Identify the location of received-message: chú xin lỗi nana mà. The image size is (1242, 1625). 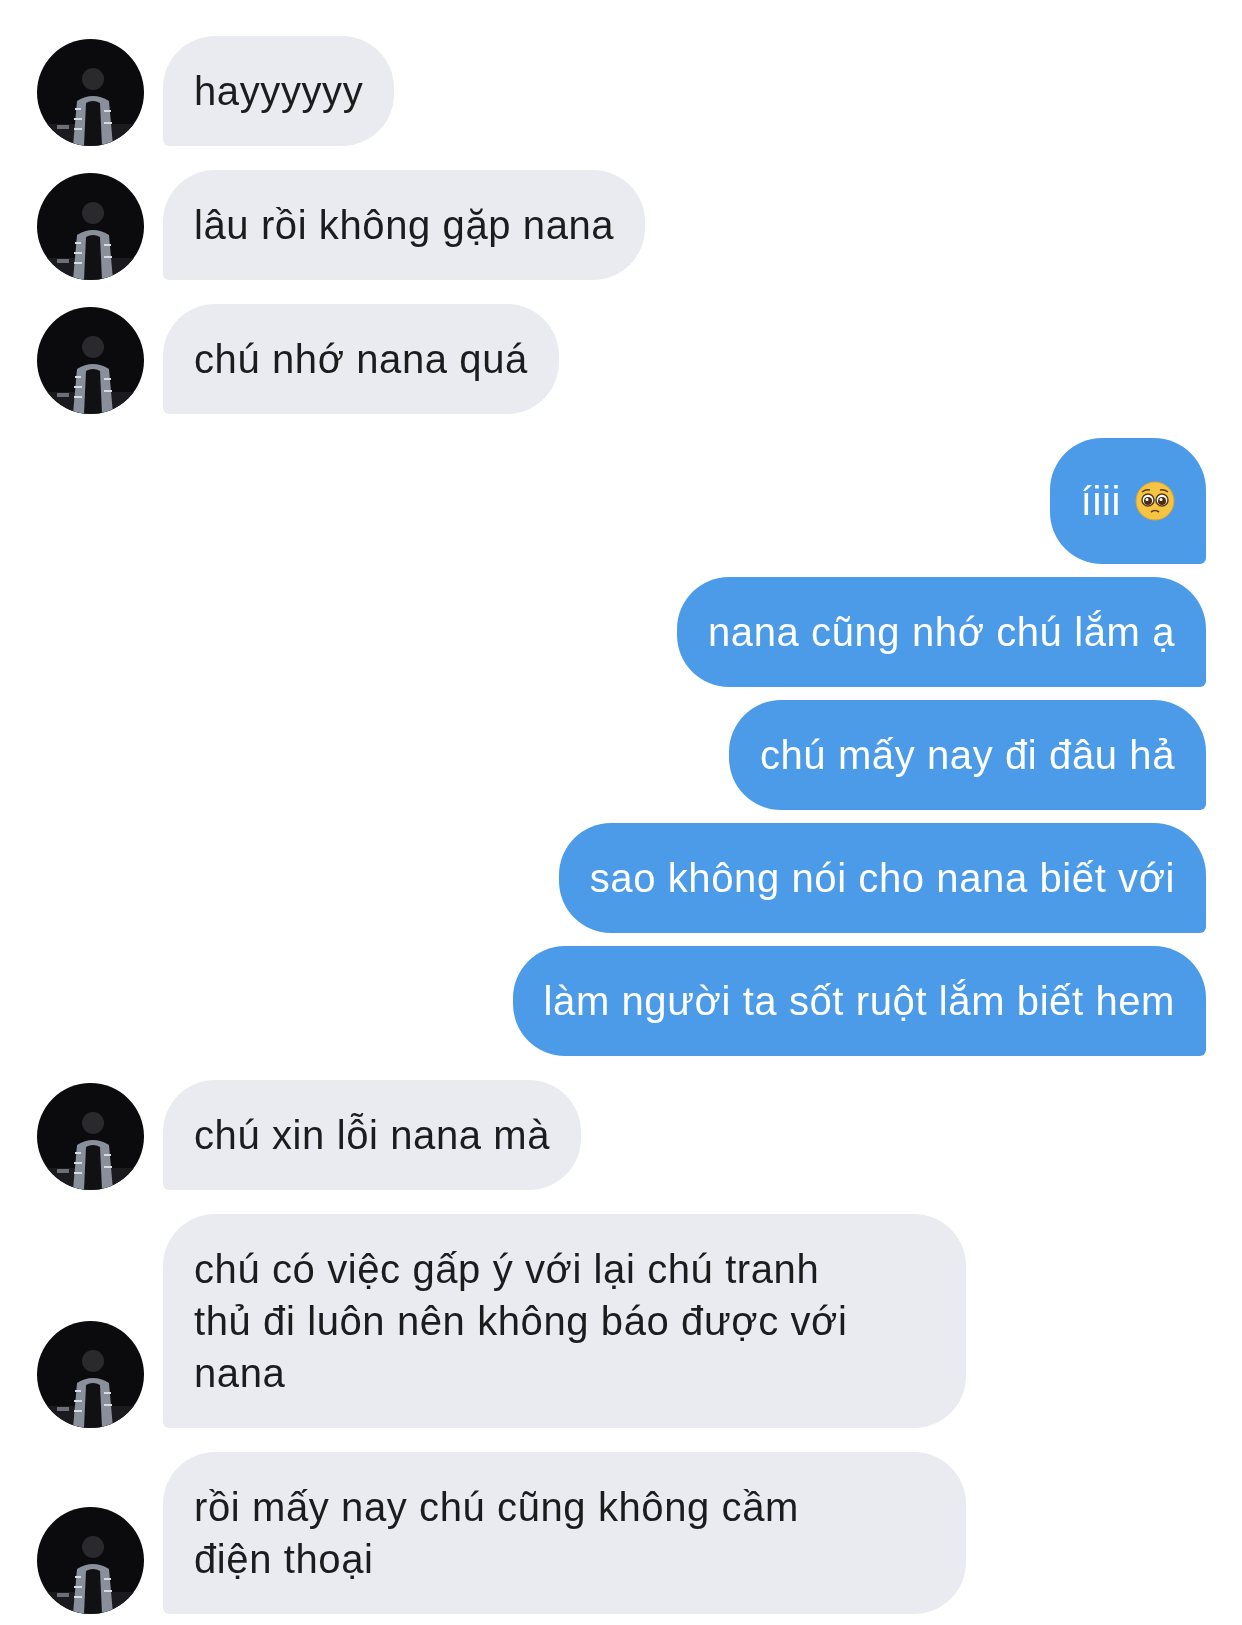
(372, 1135).